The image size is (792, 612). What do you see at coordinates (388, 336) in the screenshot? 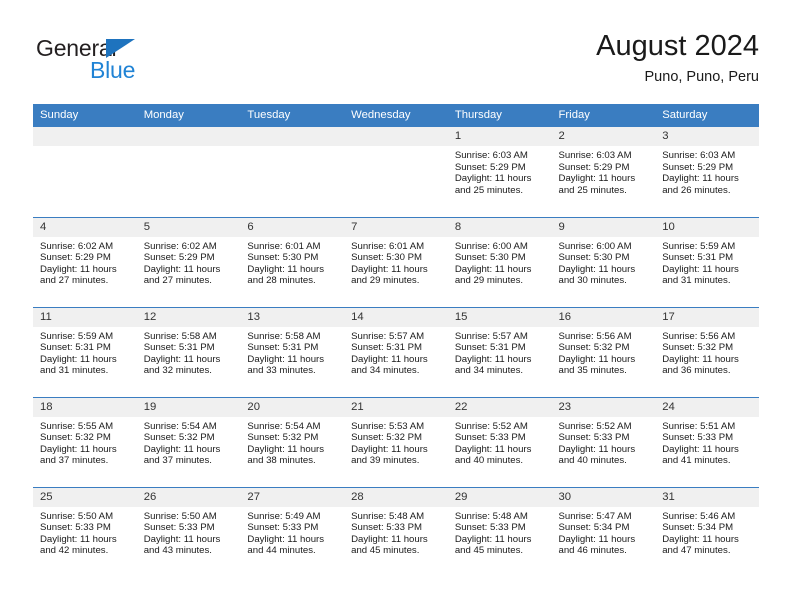
I see `sunrise-text: Sunrise: 5:57 AM` at bounding box center [388, 336].